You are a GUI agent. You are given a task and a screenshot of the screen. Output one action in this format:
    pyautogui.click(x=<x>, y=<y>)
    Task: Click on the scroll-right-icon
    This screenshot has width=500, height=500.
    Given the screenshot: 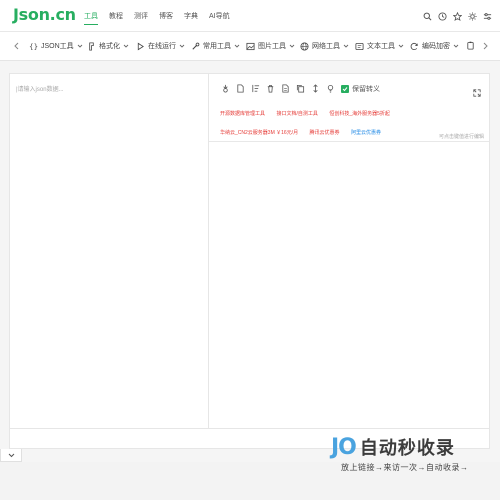 What is the action you would take?
    pyautogui.click(x=485, y=46)
    